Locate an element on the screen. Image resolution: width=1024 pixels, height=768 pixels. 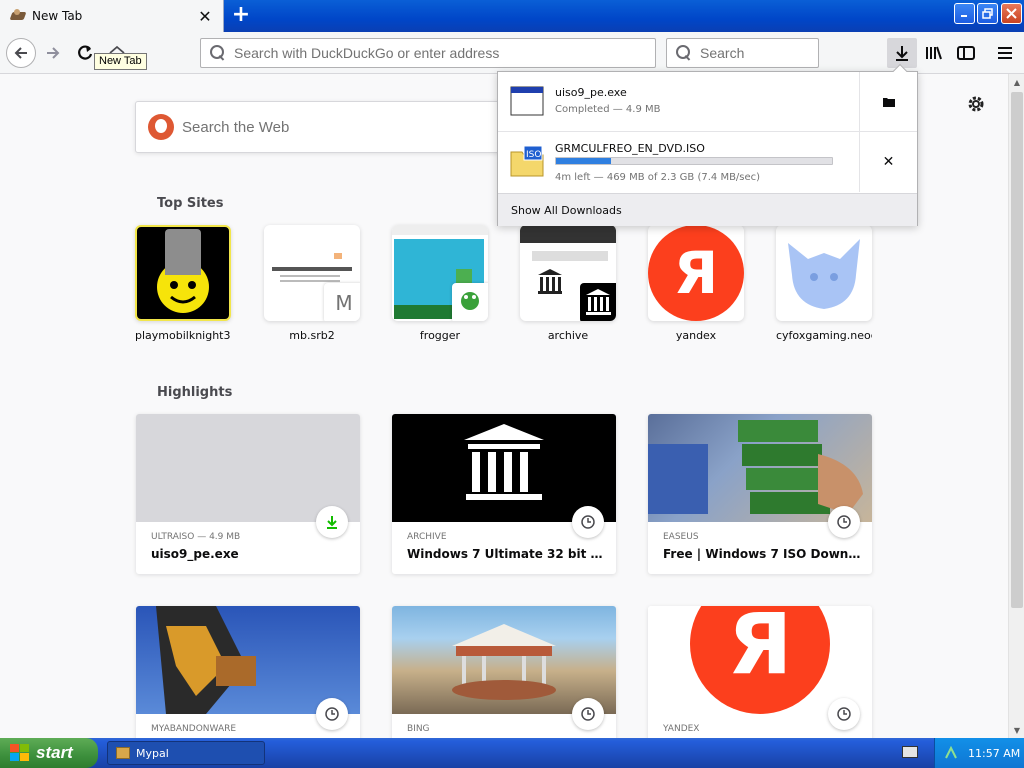
highlight-context: YANDEX is located at coordinates (681, 729).